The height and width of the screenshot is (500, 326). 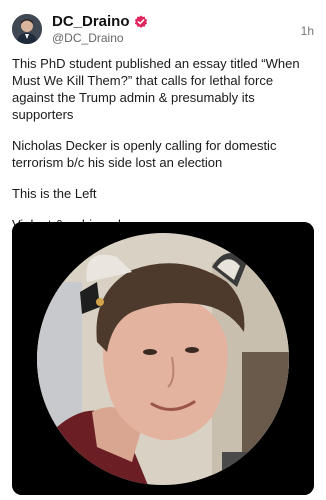 I want to click on author-display-name: DC_Draino, so click(x=91, y=21).